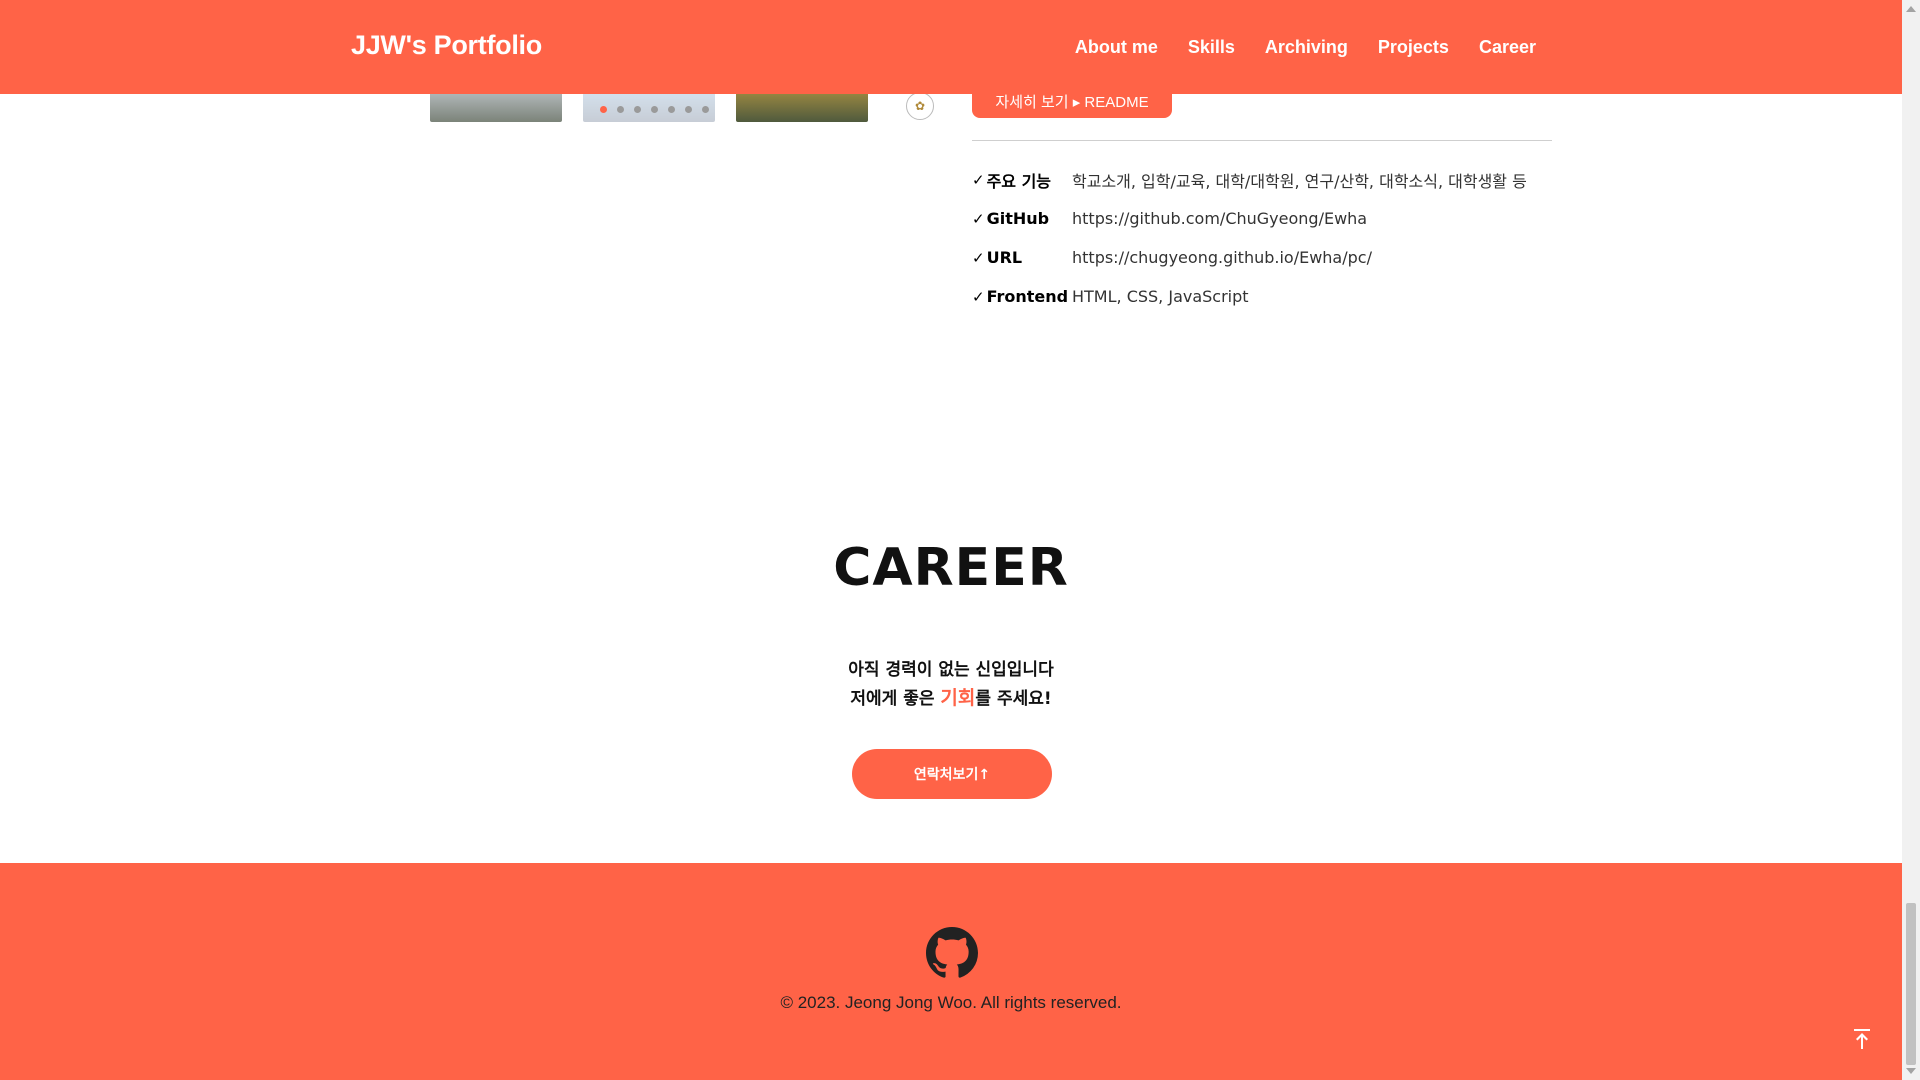  Describe the element at coordinates (1116, 47) in the screenshot. I see `nav-about: About me` at that location.